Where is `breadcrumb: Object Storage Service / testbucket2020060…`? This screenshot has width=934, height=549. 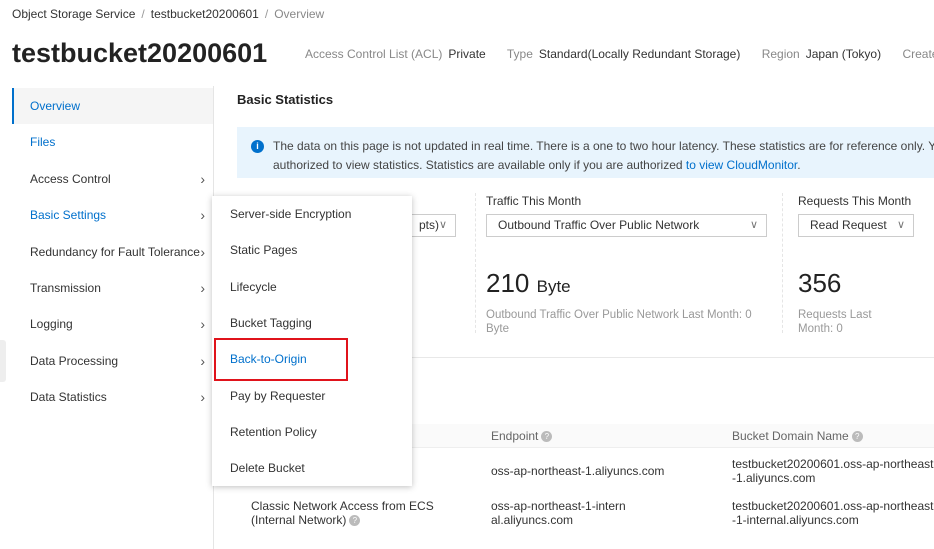 breadcrumb: Object Storage Service / testbucket2020060… is located at coordinates (168, 14).